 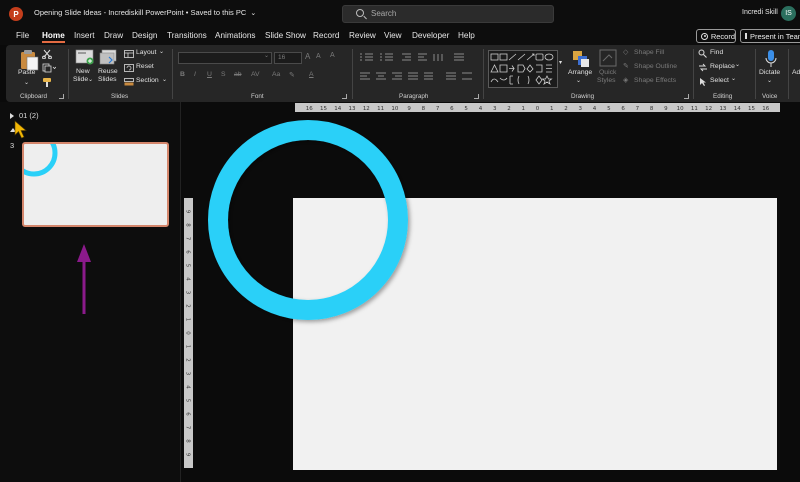 What do you see at coordinates (285, 35) in the screenshot?
I see `tab-slide-show: Slide Show` at bounding box center [285, 35].